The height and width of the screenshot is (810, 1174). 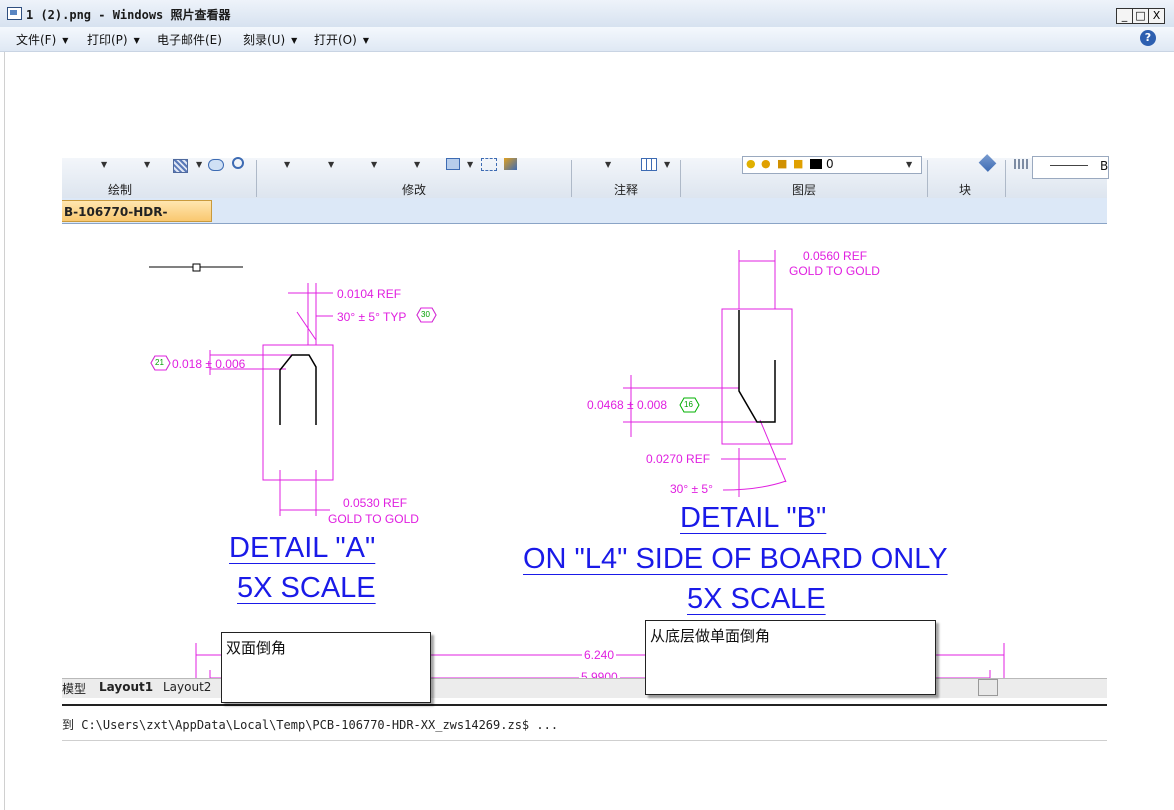 I want to click on detail-b-left-tag-text: 16, so click(x=688, y=404).